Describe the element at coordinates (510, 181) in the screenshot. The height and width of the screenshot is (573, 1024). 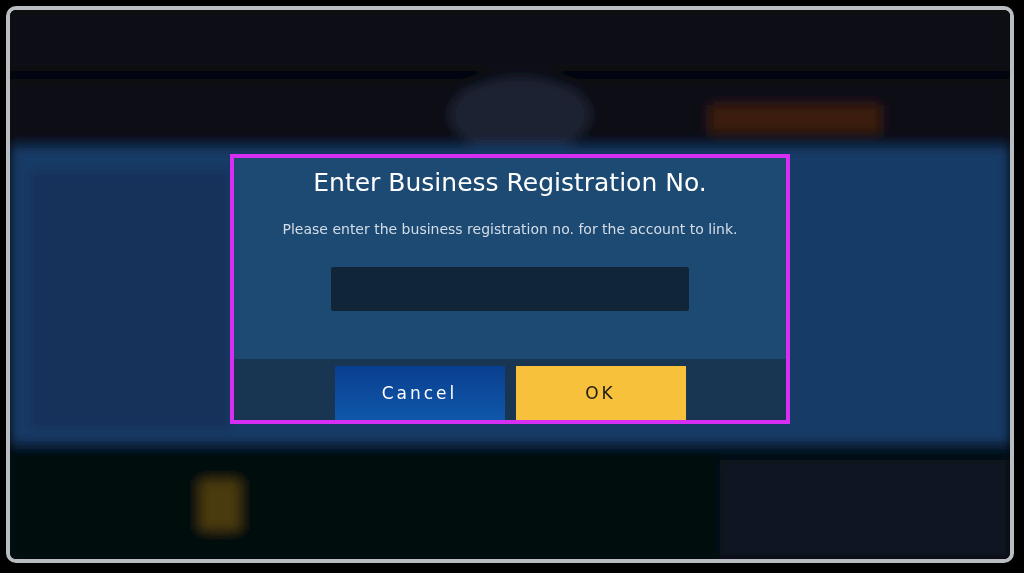
I see `dialog-title: Enter Business Registration No.` at that location.